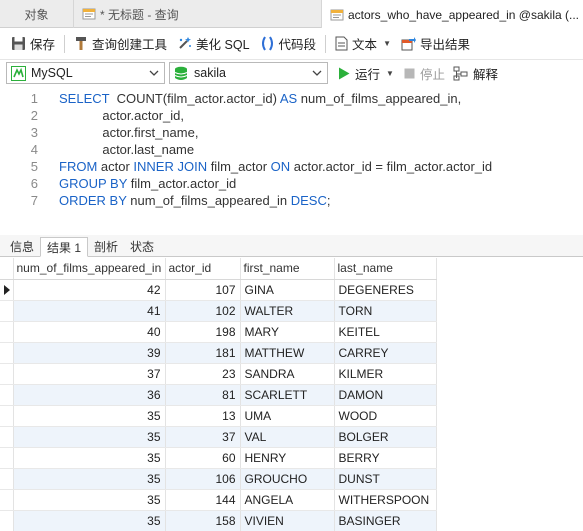 The image size is (583, 531). Describe the element at coordinates (198, 14) in the screenshot. I see `tab-untitled-query: * 无标题 - 查询` at that location.